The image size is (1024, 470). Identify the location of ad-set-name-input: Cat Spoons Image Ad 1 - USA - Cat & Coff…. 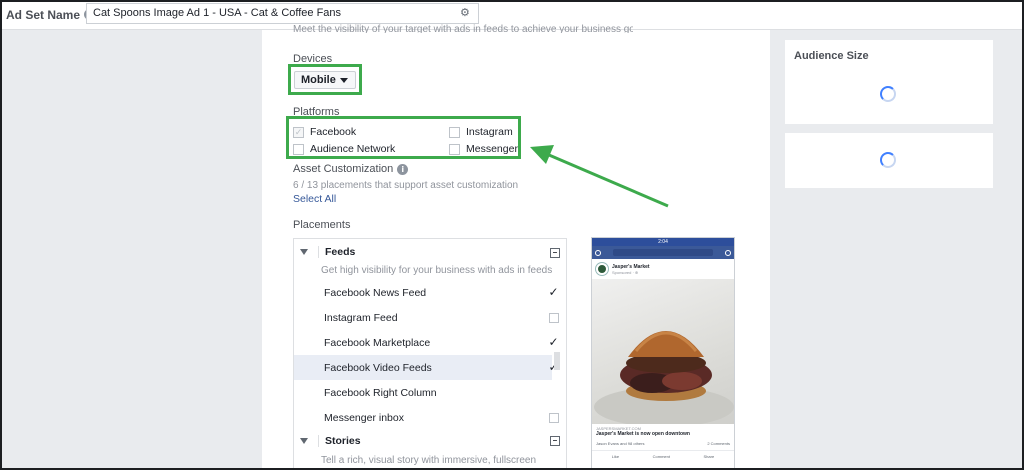
(282, 13).